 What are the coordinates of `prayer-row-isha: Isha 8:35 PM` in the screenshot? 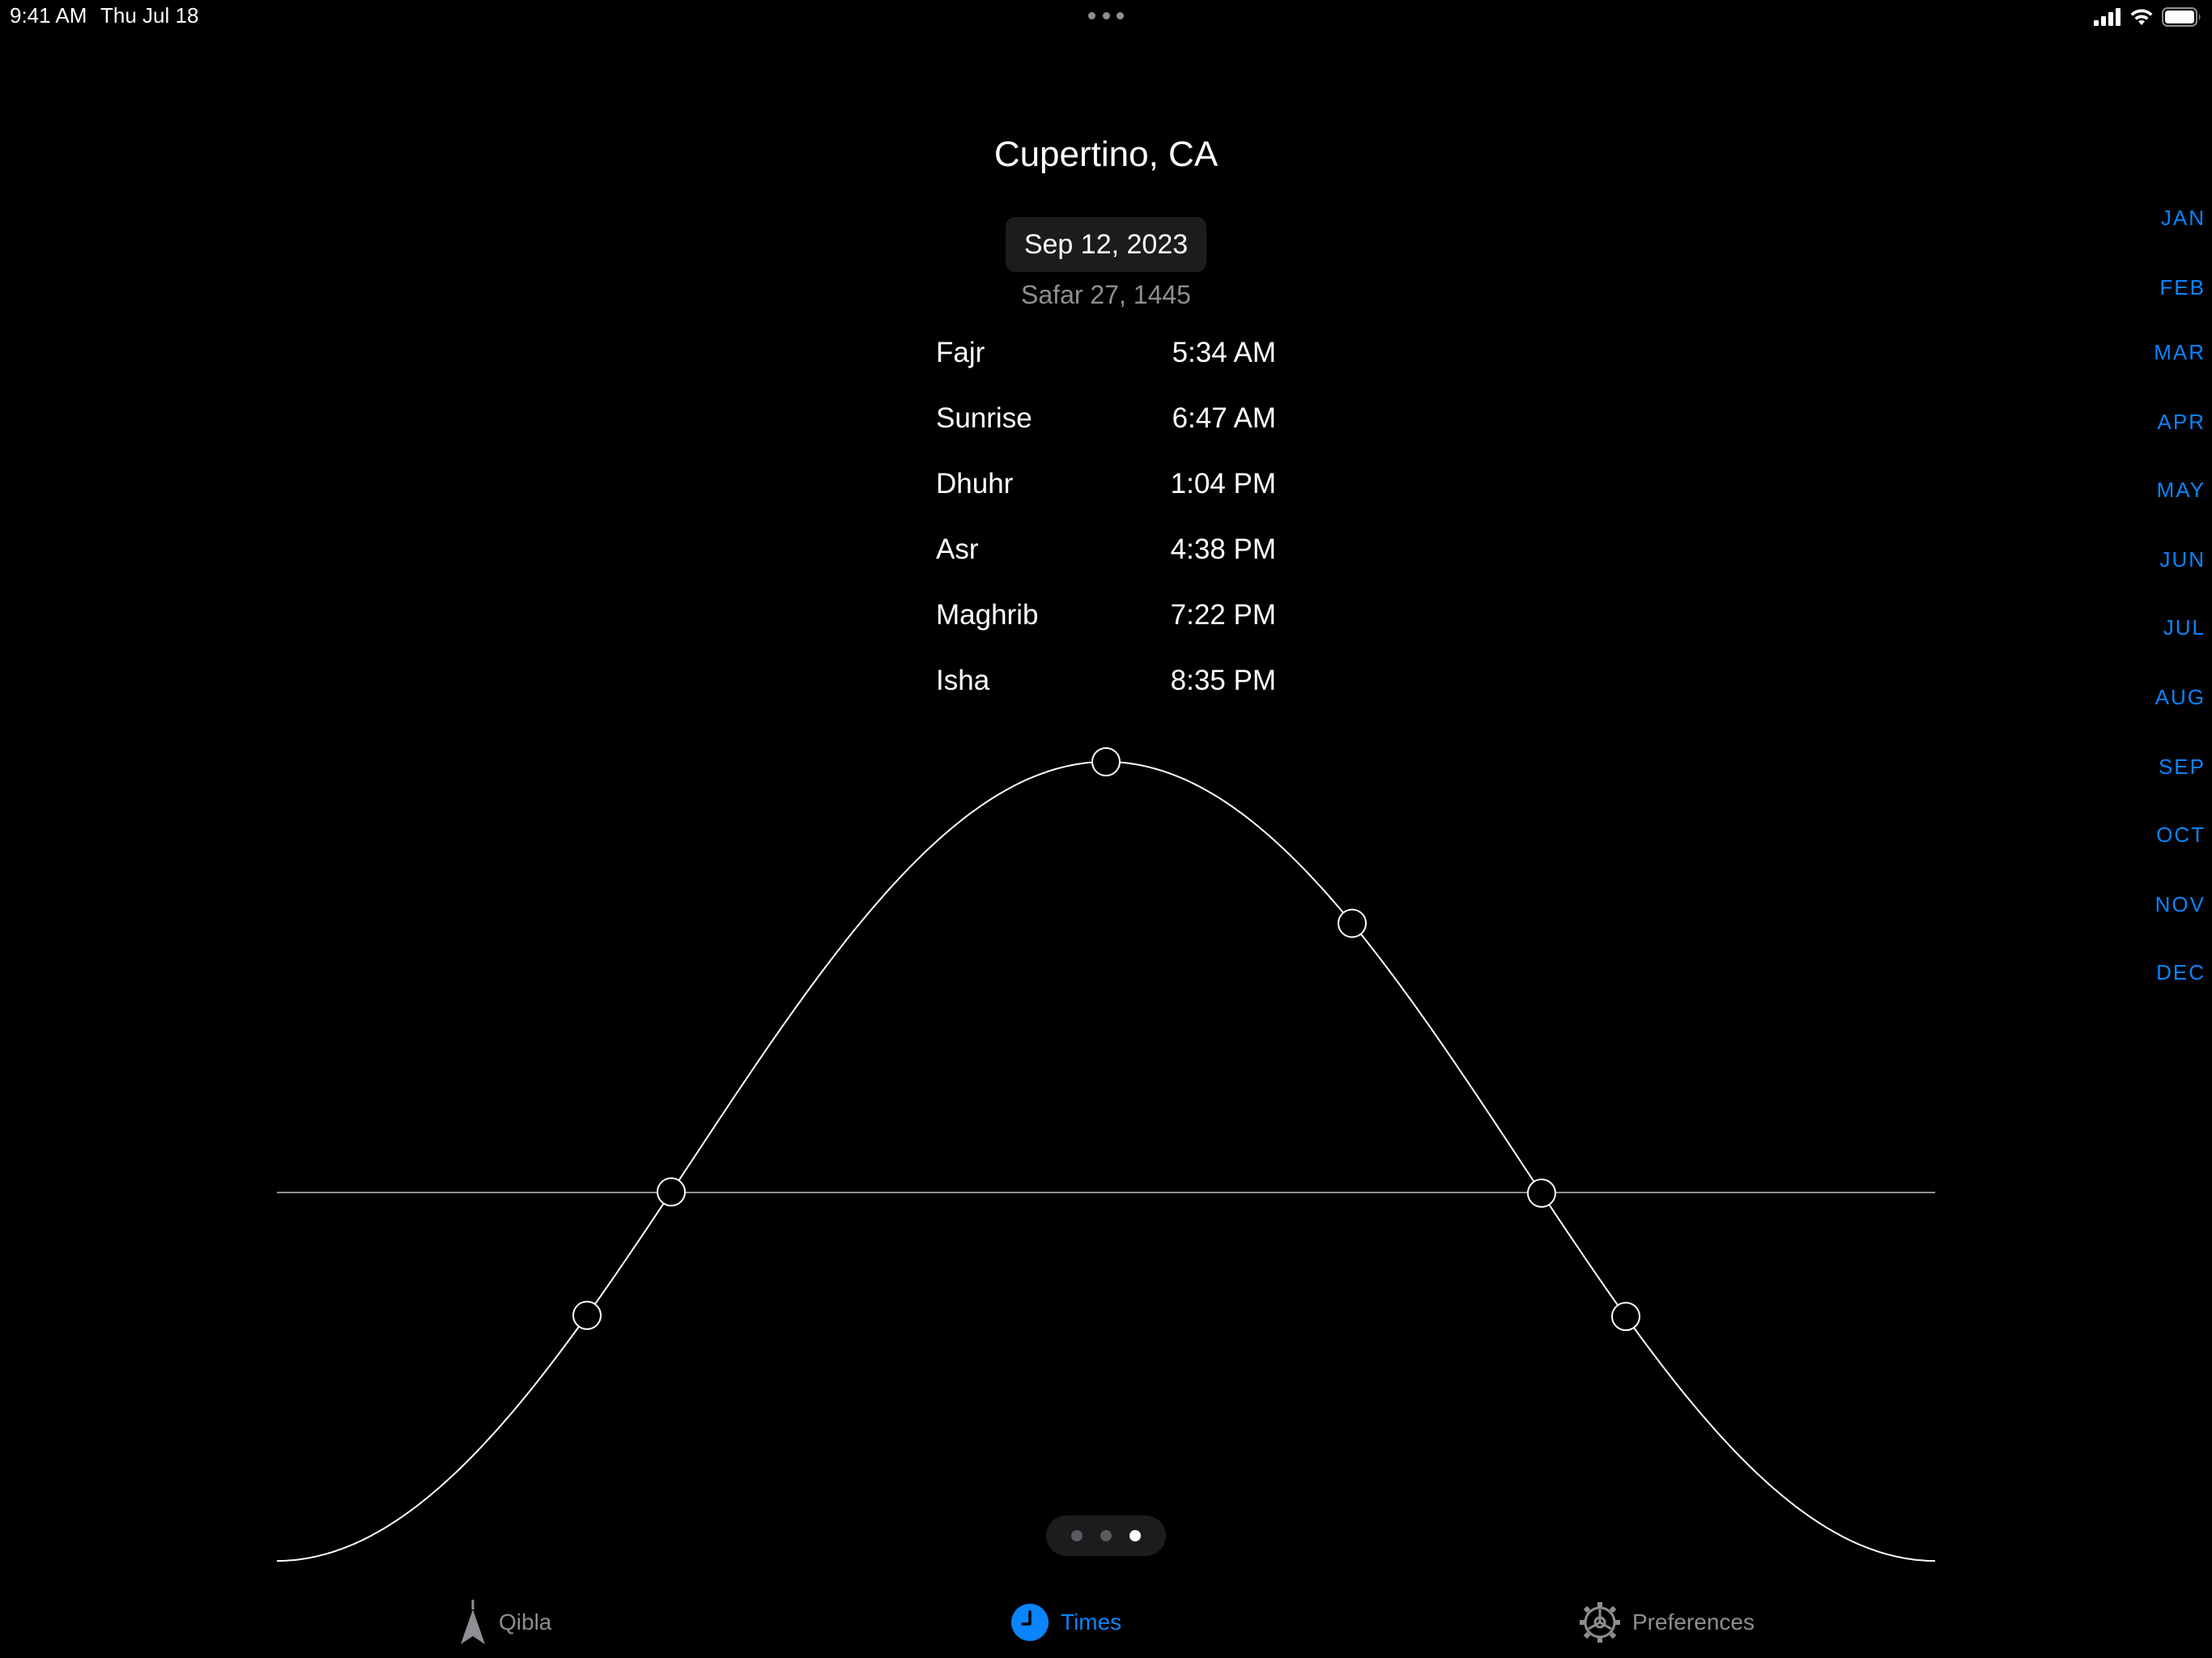 It's located at (1106, 691).